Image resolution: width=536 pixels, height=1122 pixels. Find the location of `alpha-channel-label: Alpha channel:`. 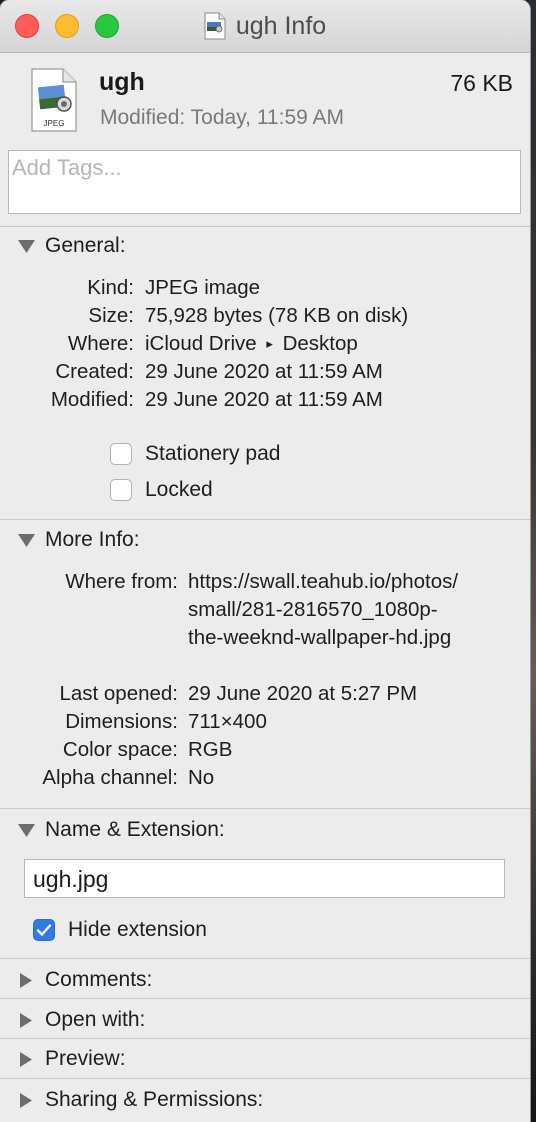

alpha-channel-label: Alpha channel: is located at coordinates (110, 777).